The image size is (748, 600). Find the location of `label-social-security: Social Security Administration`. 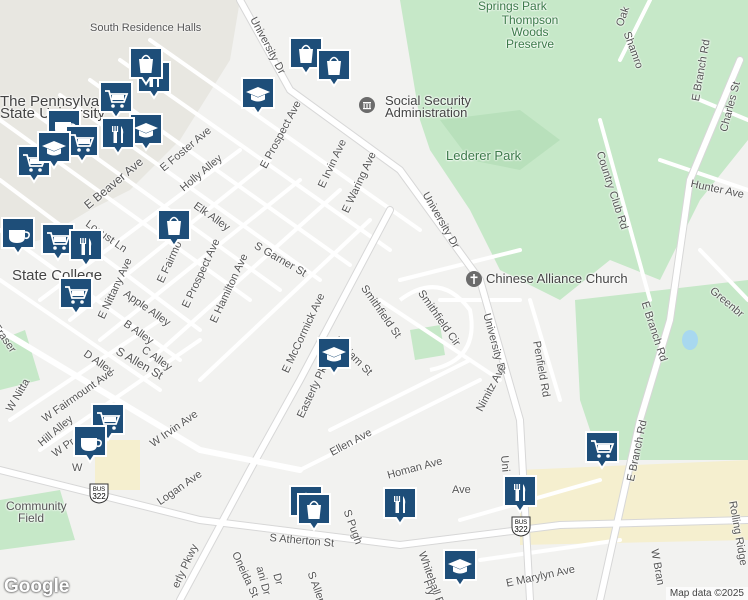

label-social-security: Social Security Administration is located at coordinates (428, 106).